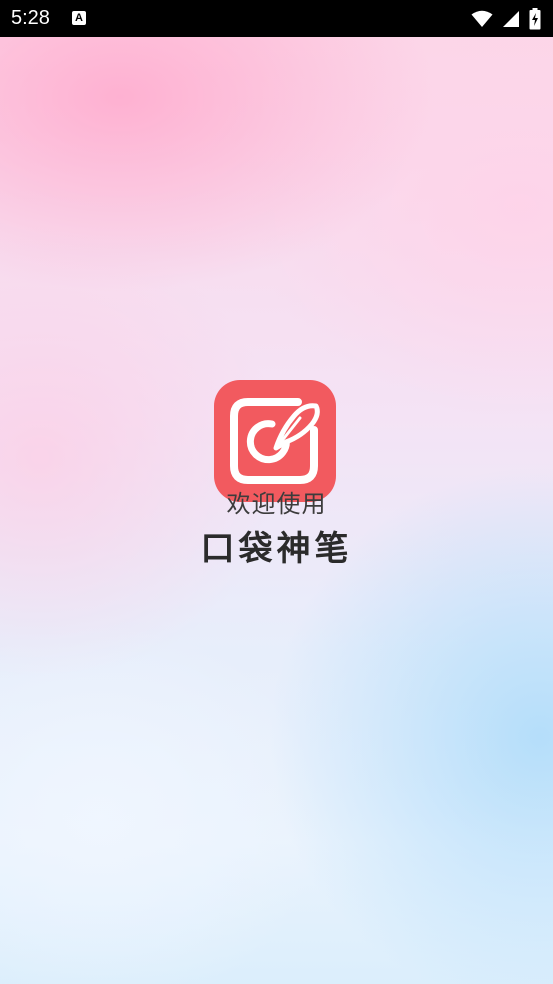 This screenshot has height=984, width=553. I want to click on notification-icon: A, so click(79, 18).